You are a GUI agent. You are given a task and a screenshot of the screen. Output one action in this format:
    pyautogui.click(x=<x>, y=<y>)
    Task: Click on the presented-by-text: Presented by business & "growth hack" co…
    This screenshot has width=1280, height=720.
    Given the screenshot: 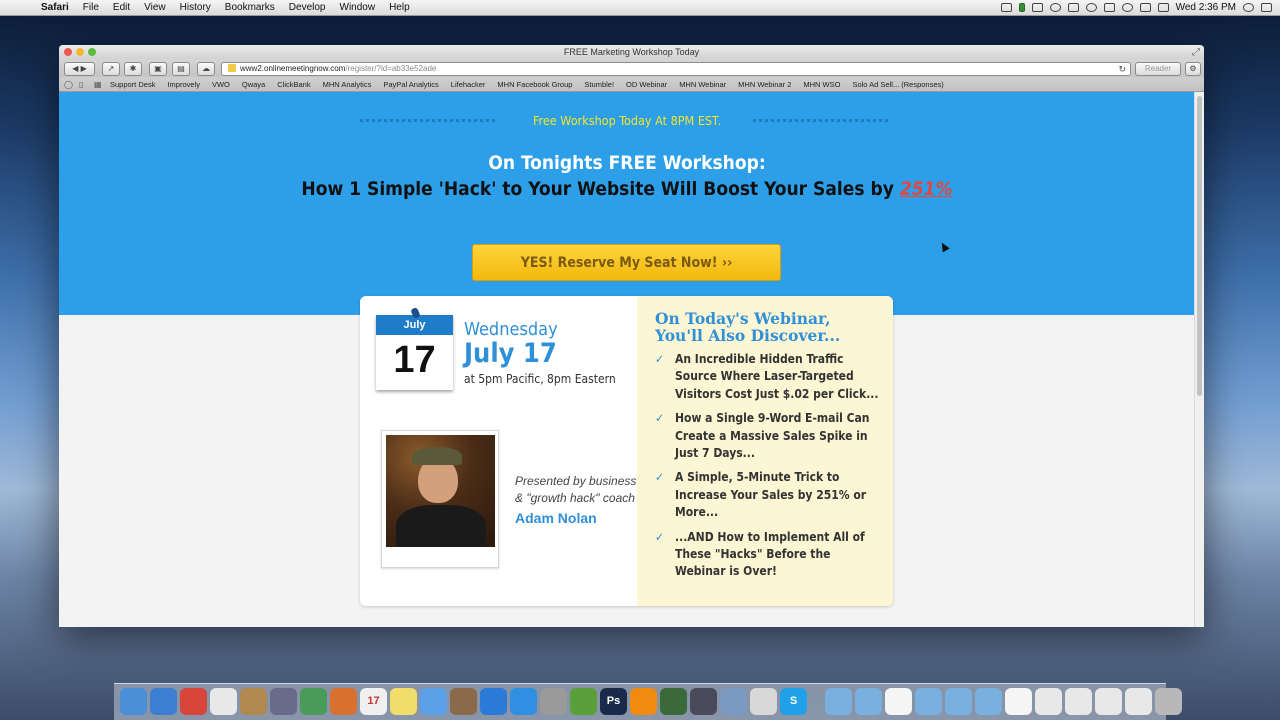 What is the action you would take?
    pyautogui.click(x=575, y=490)
    